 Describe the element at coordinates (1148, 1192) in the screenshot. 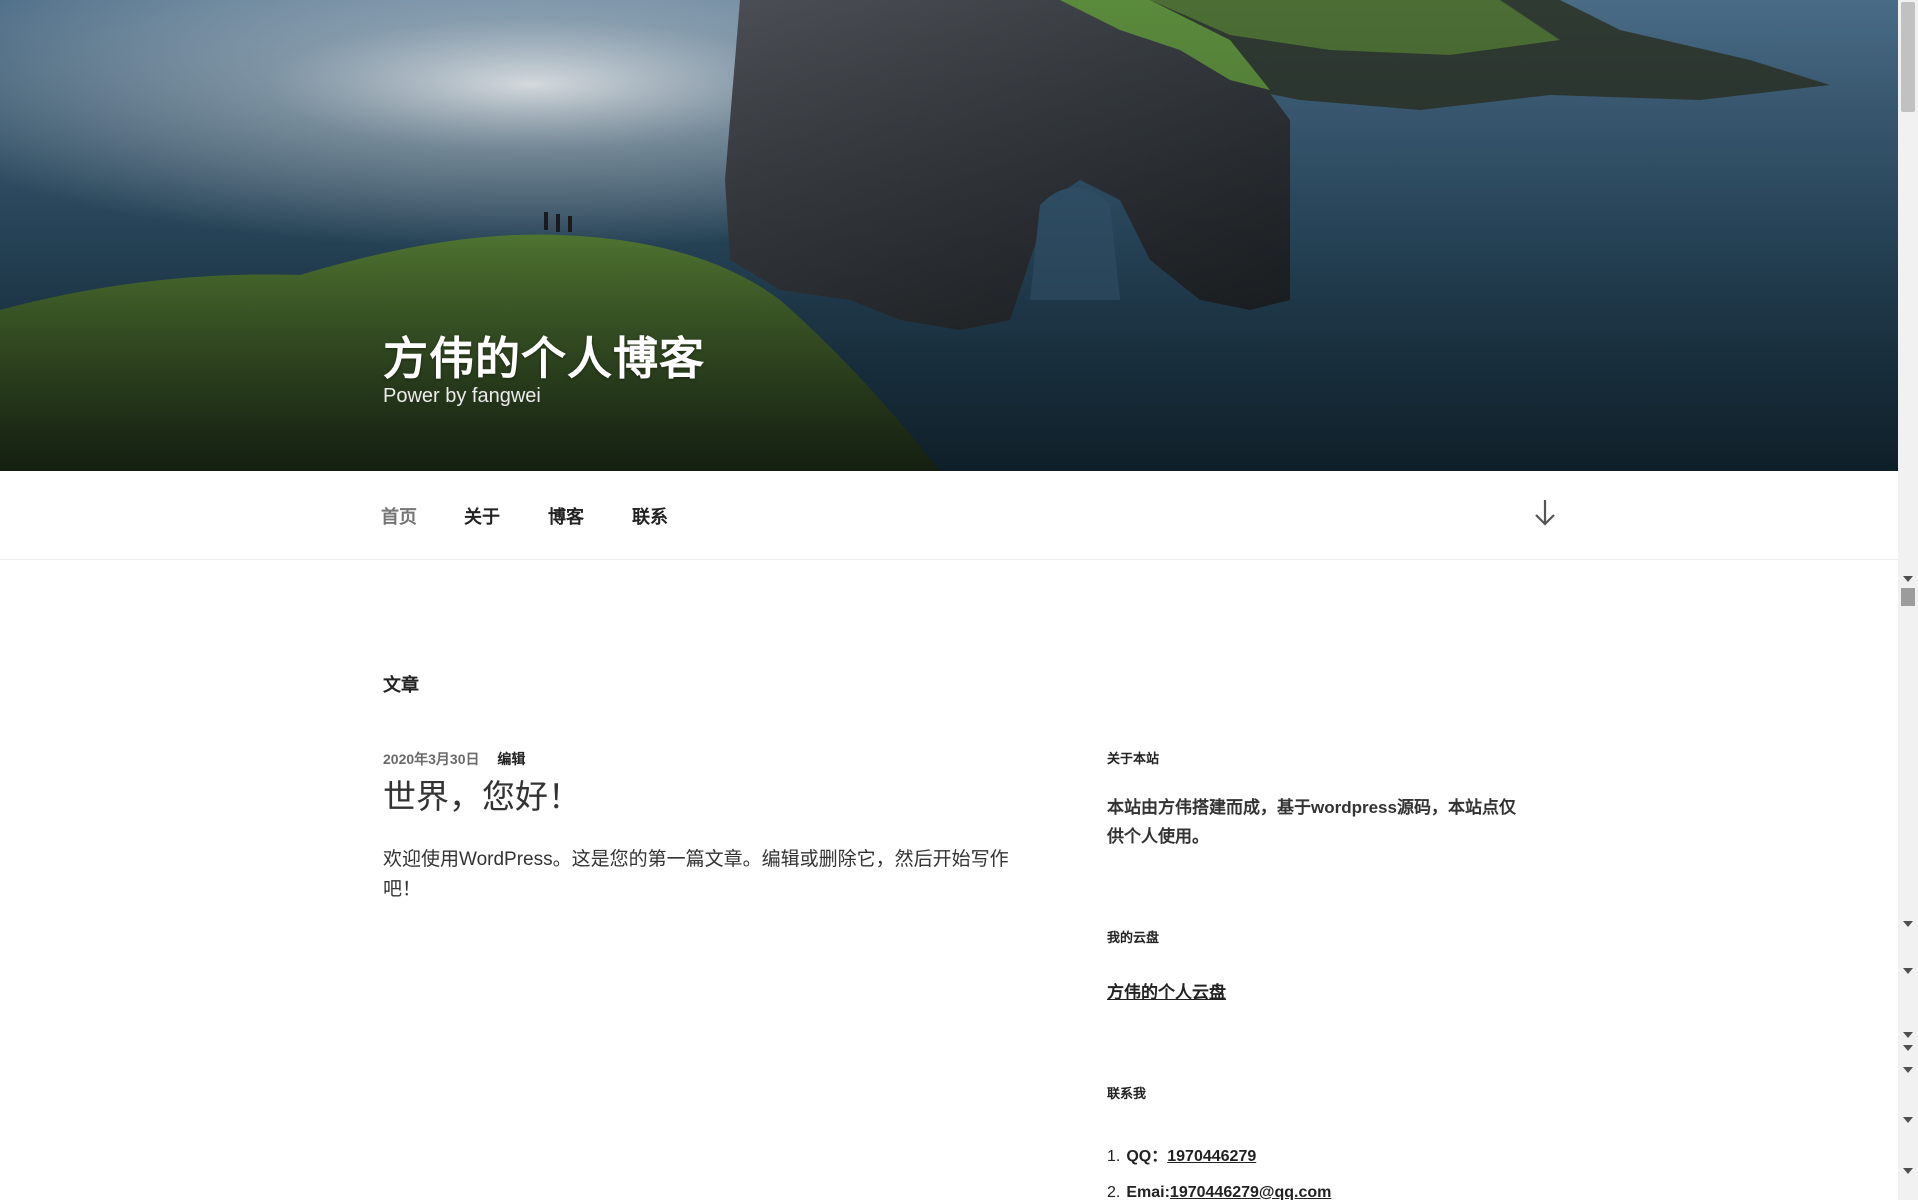

I see `contact-label: Emai:` at that location.